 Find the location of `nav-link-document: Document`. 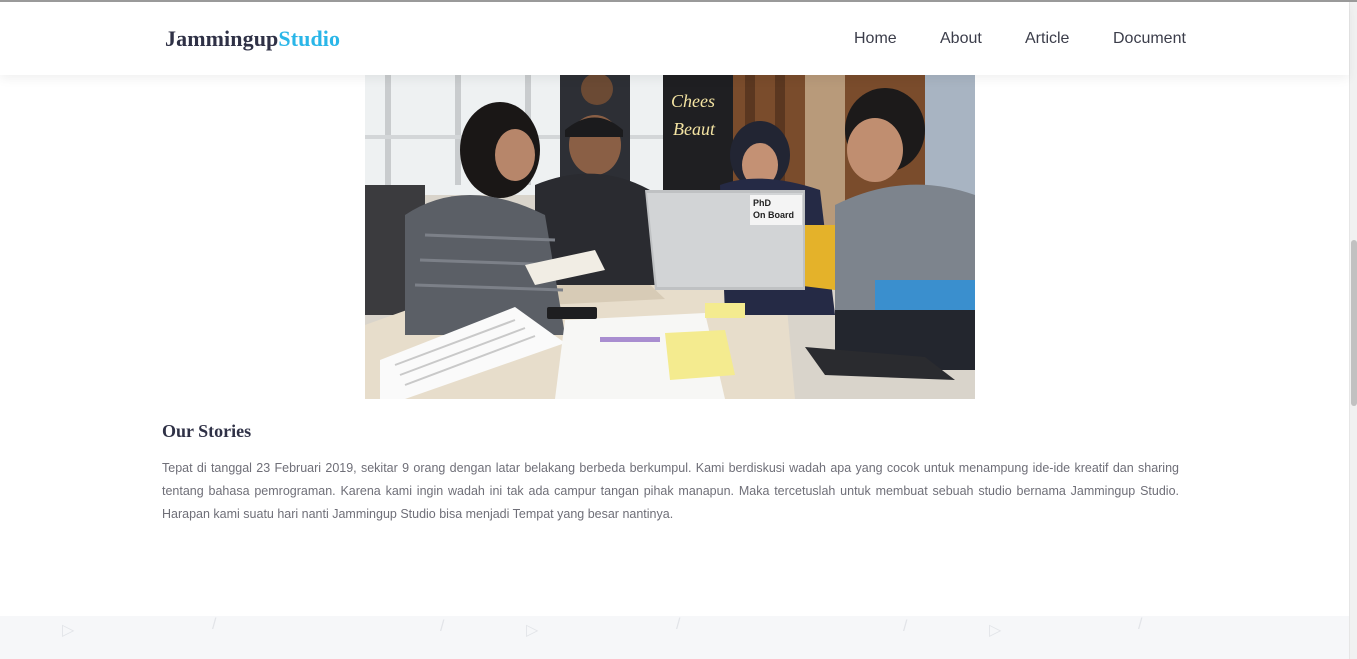

nav-link-document: Document is located at coordinates (1149, 39).